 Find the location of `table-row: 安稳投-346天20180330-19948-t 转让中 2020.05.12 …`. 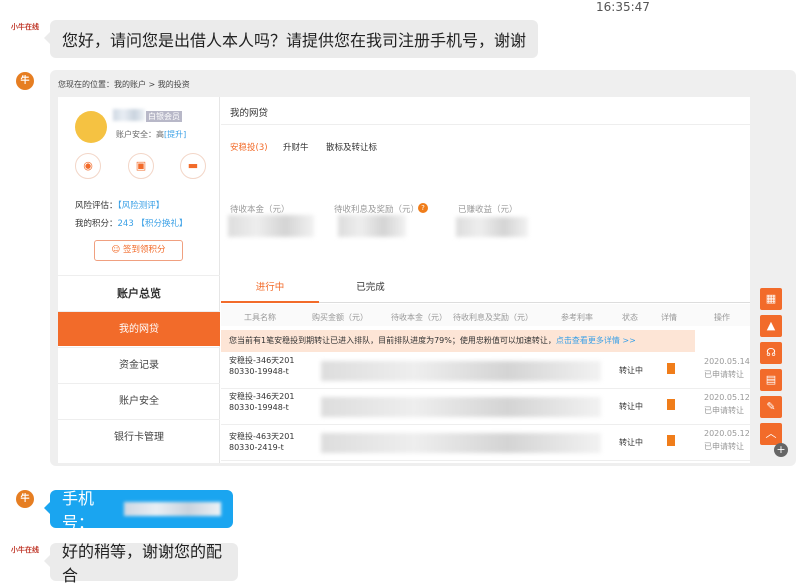

table-row: 安稳投-346天20180330-19948-t 转让中 2020.05.12 … is located at coordinates (485, 407).